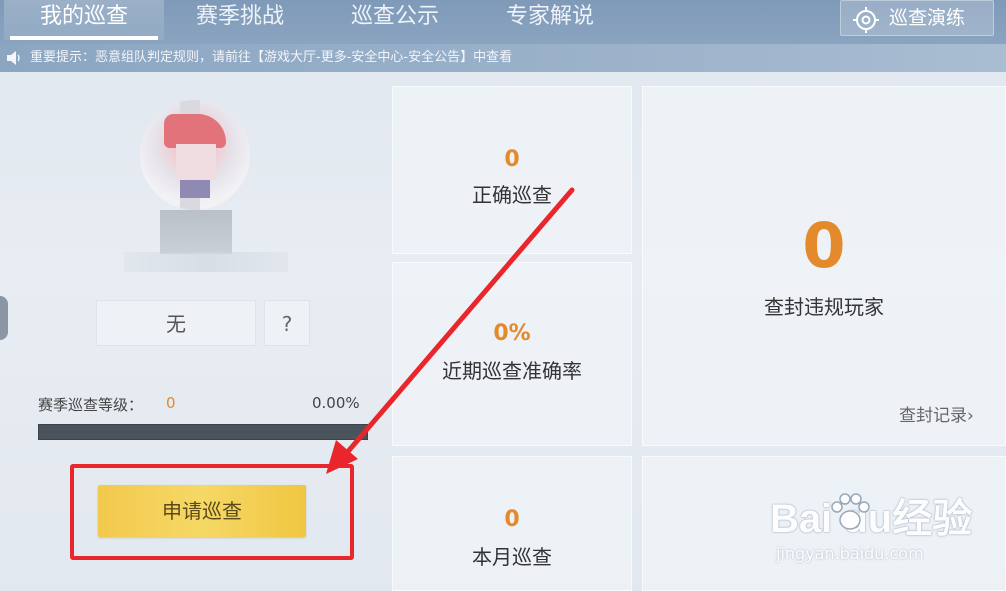 The image size is (1006, 591). What do you see at coordinates (271, 57) in the screenshot?
I see `notice-text: 重要提示：恶意组队判定规则，请前往【游戏大厅-更多-安全中心-安全公告】中查看` at bounding box center [271, 57].